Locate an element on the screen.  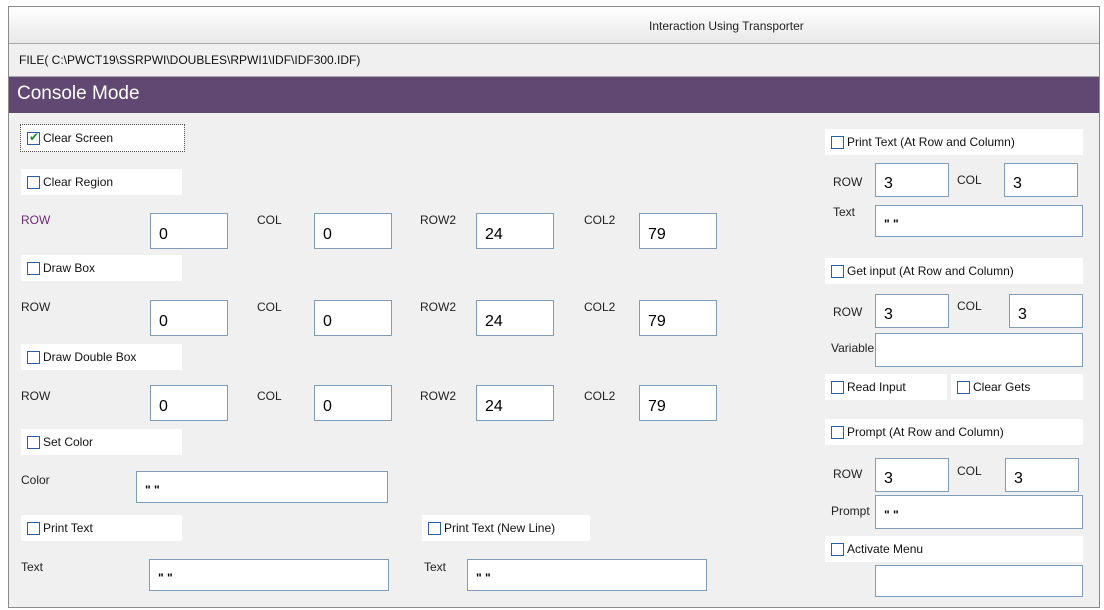
box-row-input is located at coordinates (189, 318).